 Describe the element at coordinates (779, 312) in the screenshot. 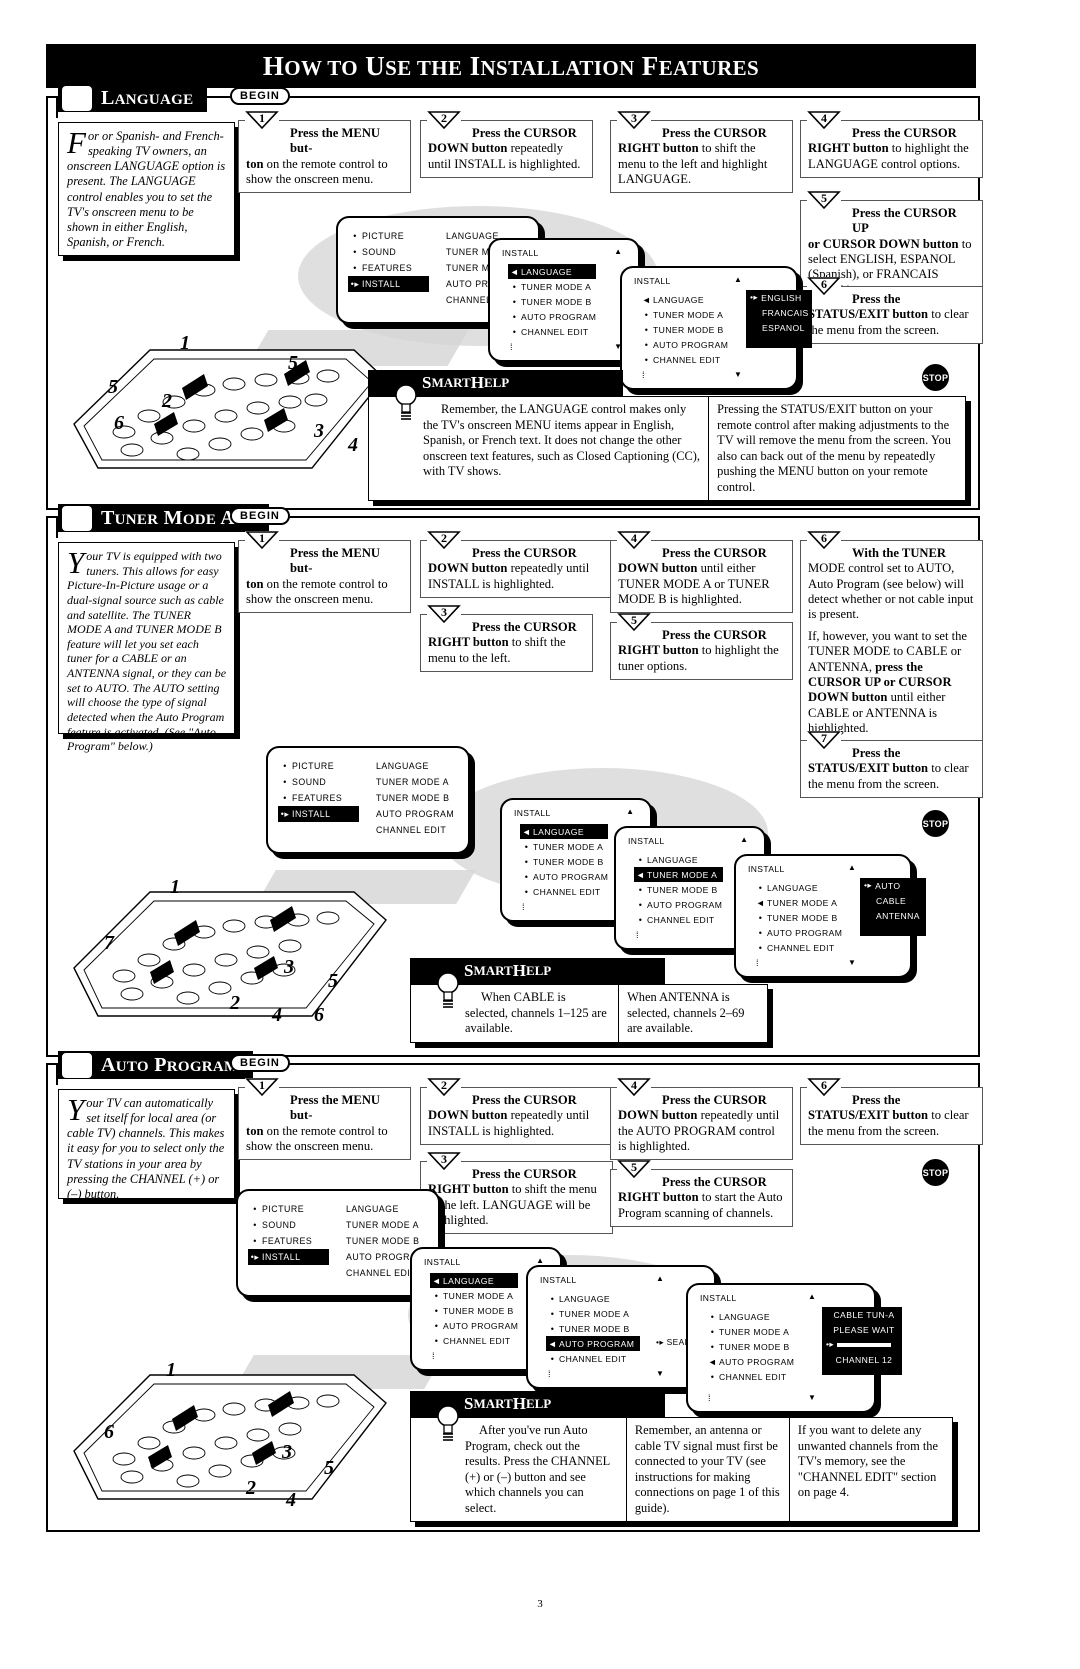

I see `osd-option: FRANCAIS` at that location.